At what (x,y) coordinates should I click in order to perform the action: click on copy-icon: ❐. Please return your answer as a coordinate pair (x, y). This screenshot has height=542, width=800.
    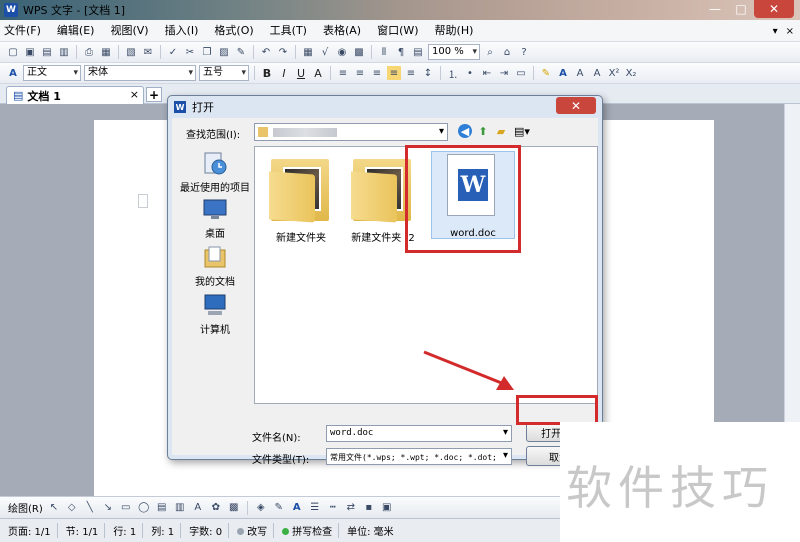
    Looking at the image, I should click on (207, 52).